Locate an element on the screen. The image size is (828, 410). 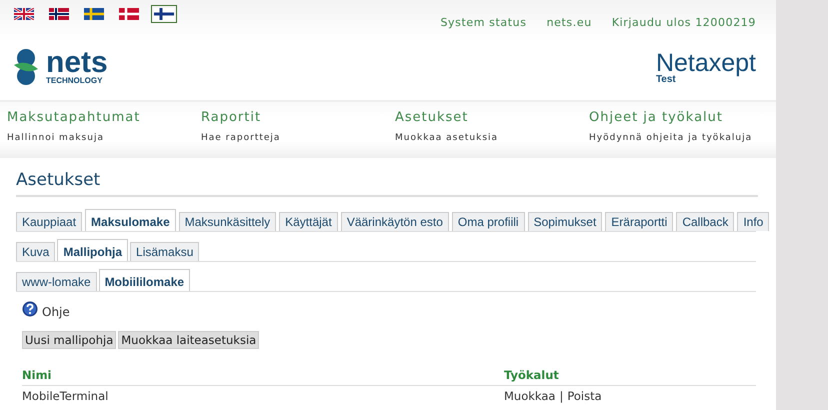
column-header: Työkalut is located at coordinates (532, 375).